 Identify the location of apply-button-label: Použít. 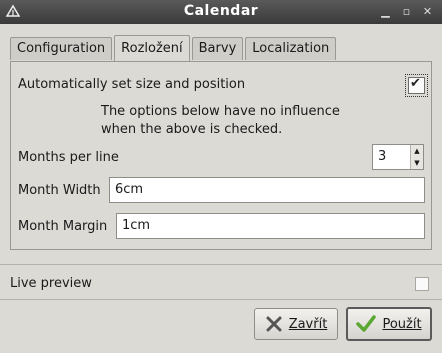
(402, 324).